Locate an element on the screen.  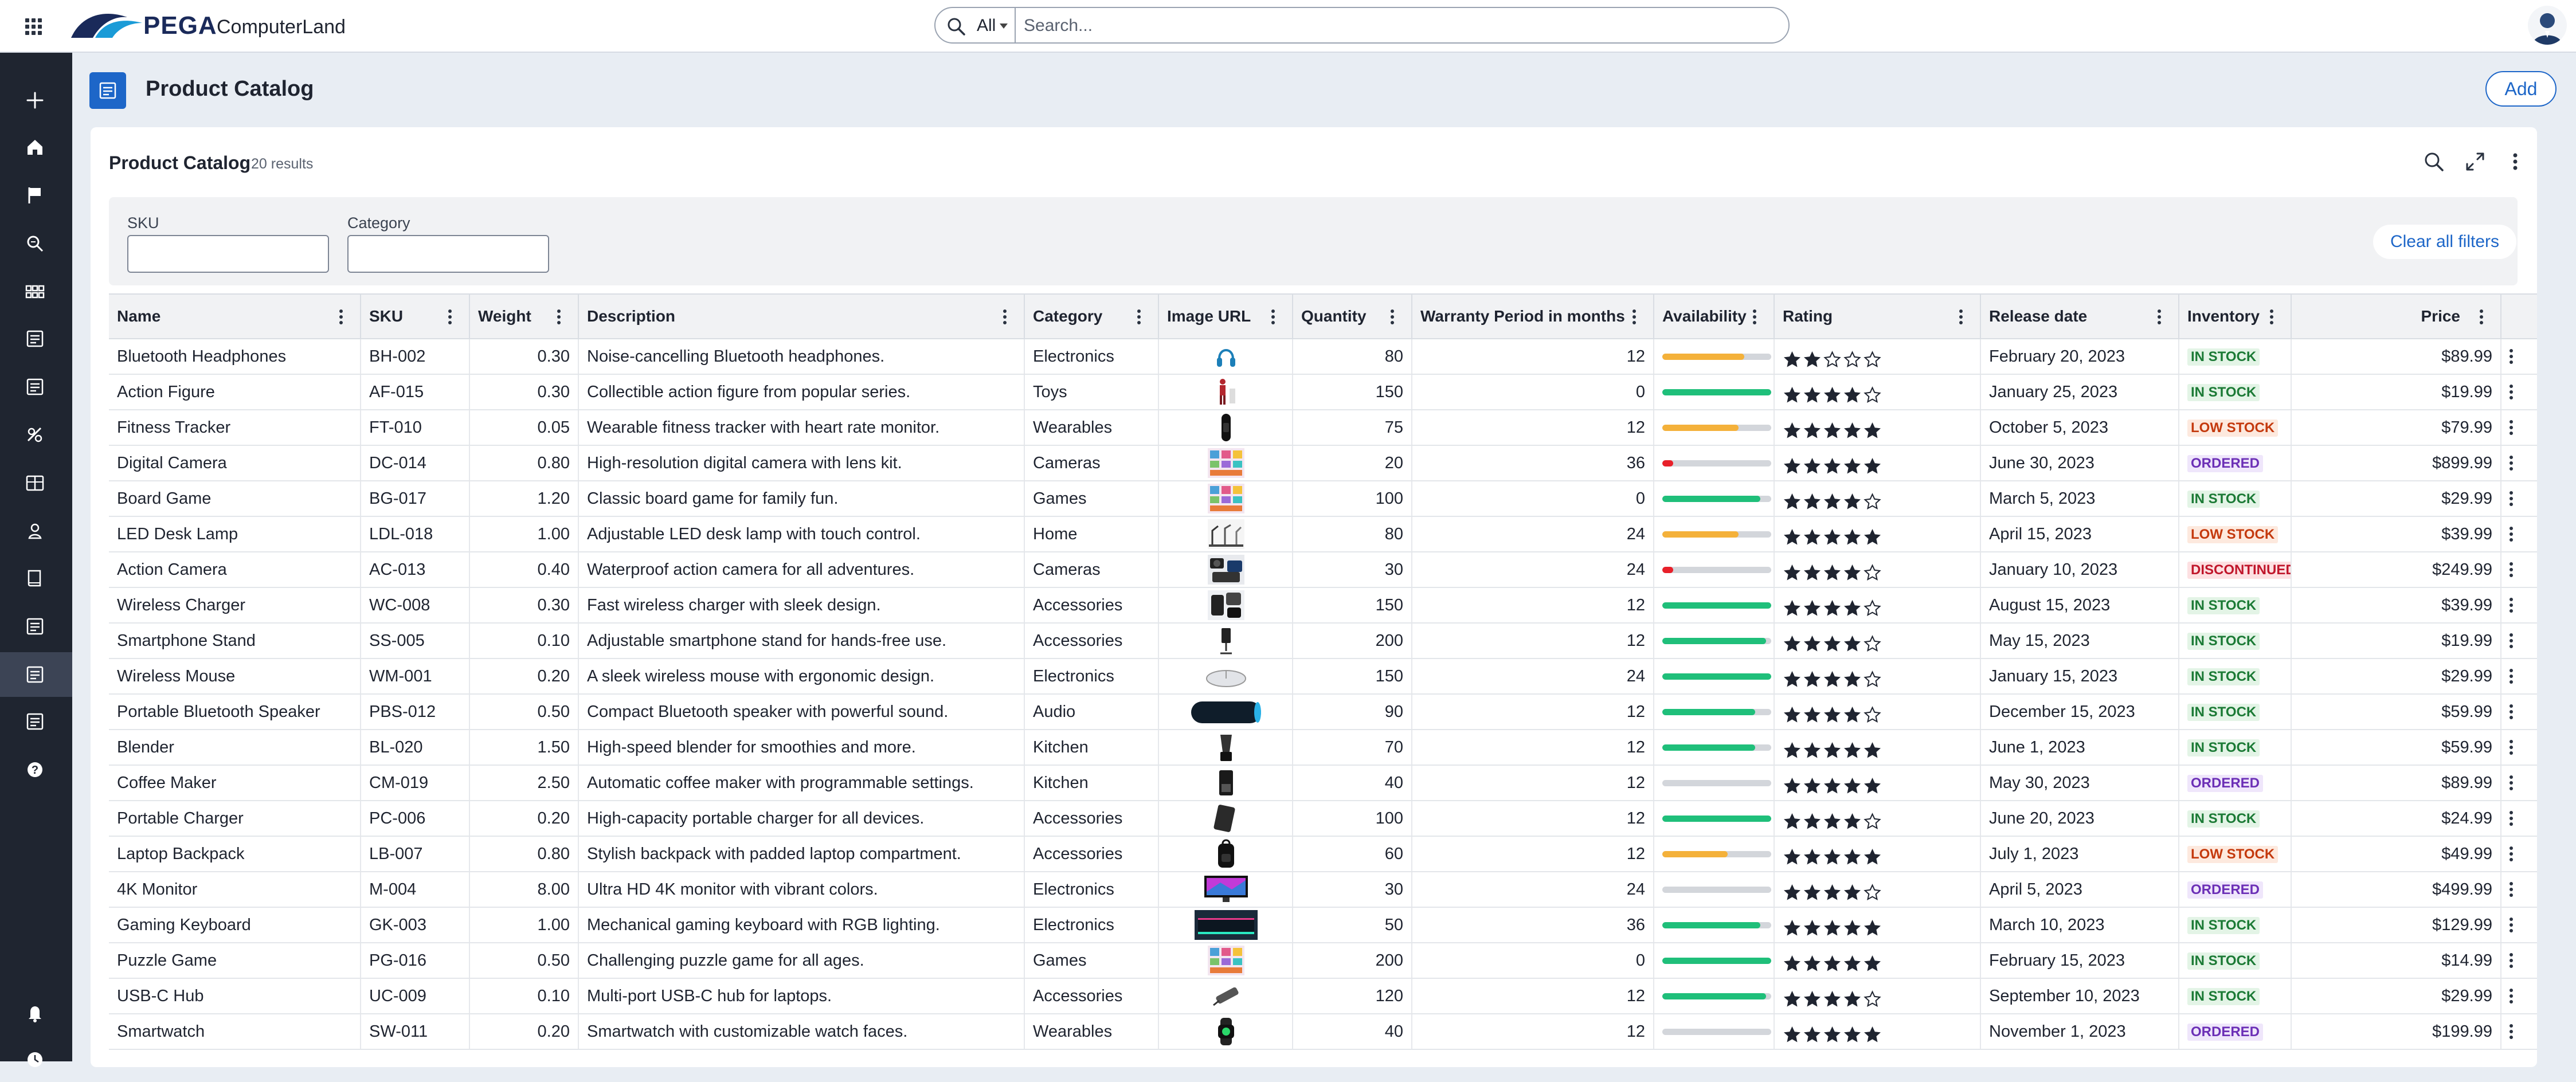
column-header-description: Description is located at coordinates (802, 316).